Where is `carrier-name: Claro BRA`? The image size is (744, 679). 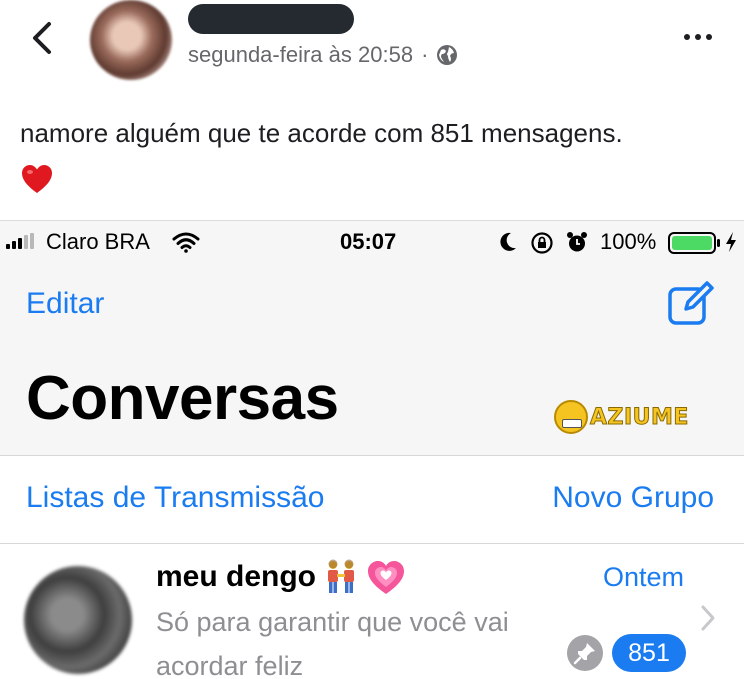 carrier-name: Claro BRA is located at coordinates (98, 241).